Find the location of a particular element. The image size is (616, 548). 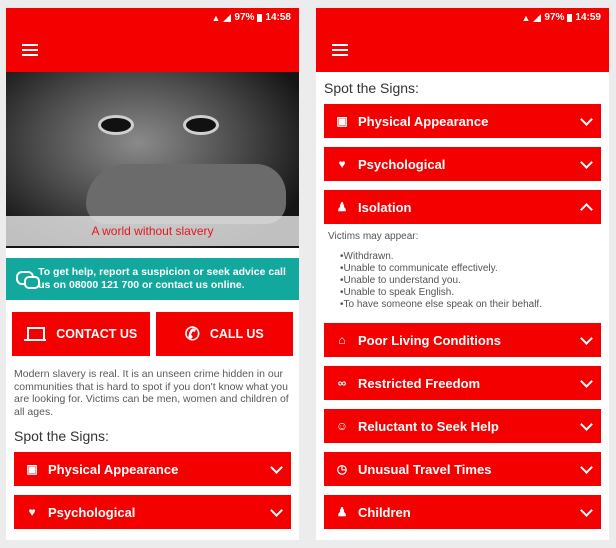

list-item: Withdrawn. is located at coordinates (470, 257).